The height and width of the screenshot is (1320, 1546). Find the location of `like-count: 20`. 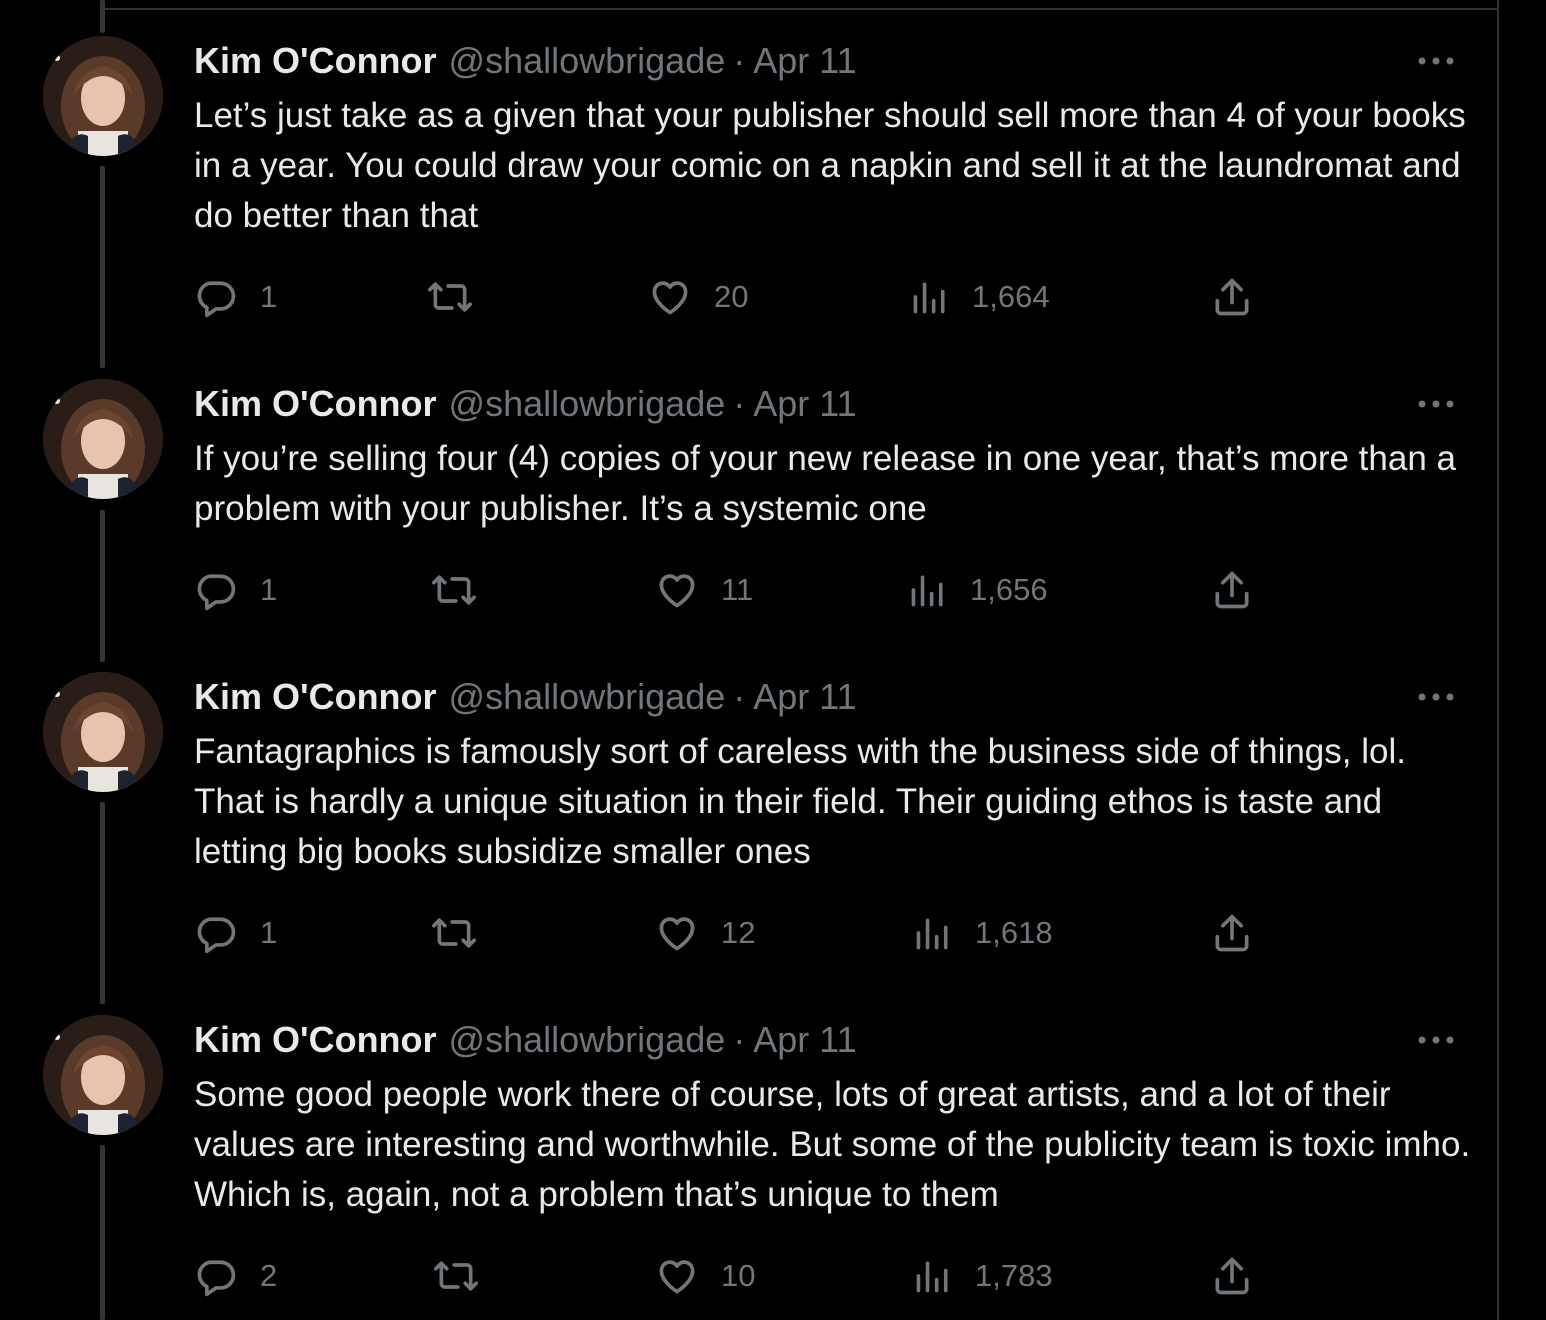

like-count: 20 is located at coordinates (731, 296).